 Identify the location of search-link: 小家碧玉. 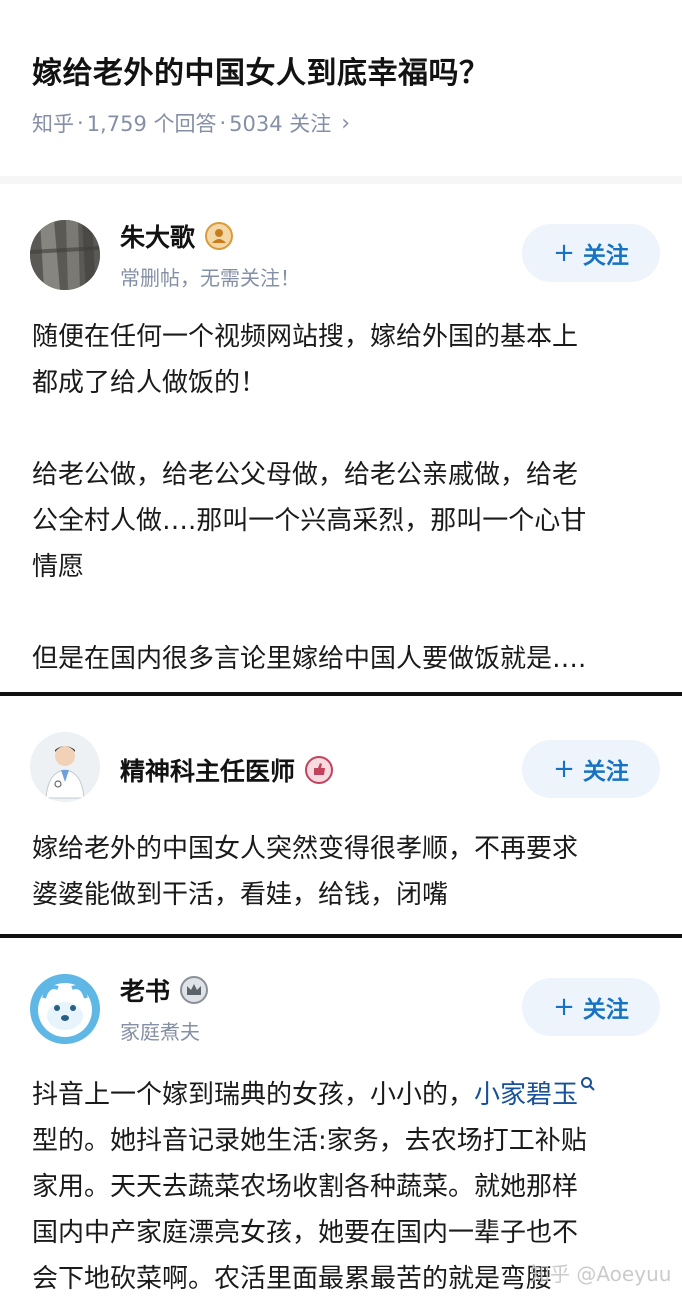
(526, 1095).